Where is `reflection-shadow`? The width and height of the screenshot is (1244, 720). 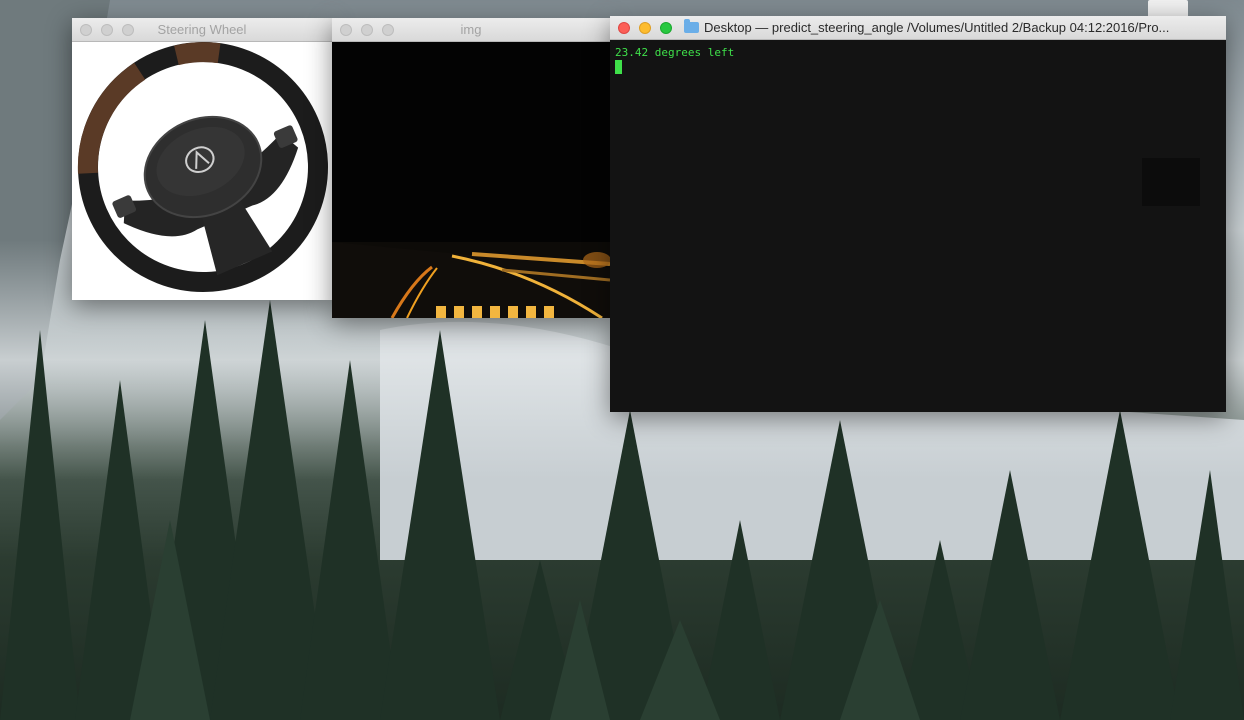 reflection-shadow is located at coordinates (1171, 182).